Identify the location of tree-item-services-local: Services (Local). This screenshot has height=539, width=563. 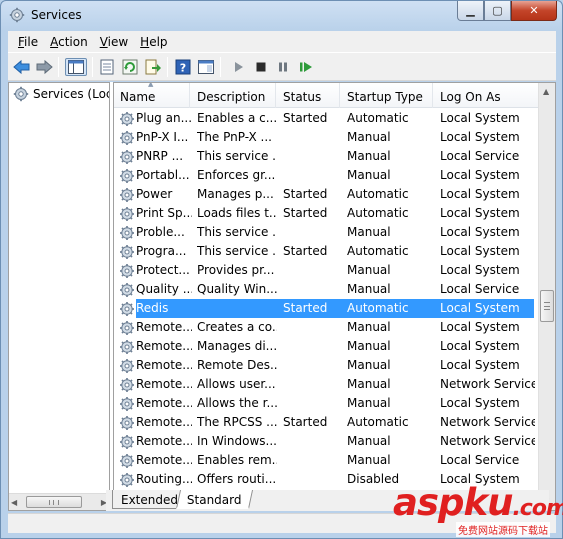
(61, 94).